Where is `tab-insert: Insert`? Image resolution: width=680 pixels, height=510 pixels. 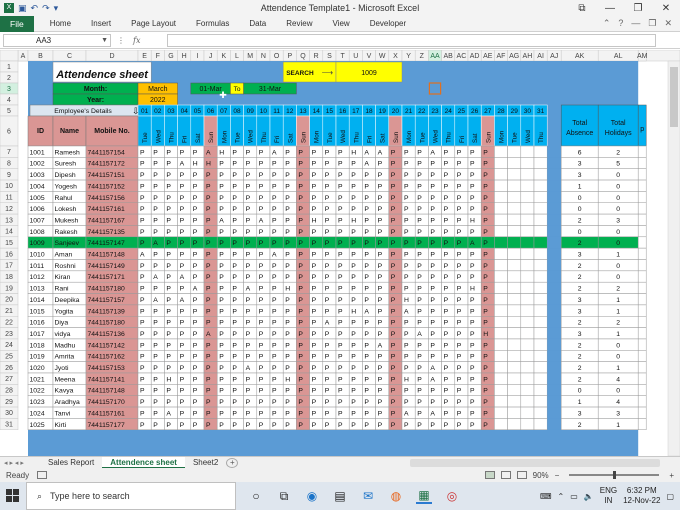 tab-insert: Insert is located at coordinates (101, 23).